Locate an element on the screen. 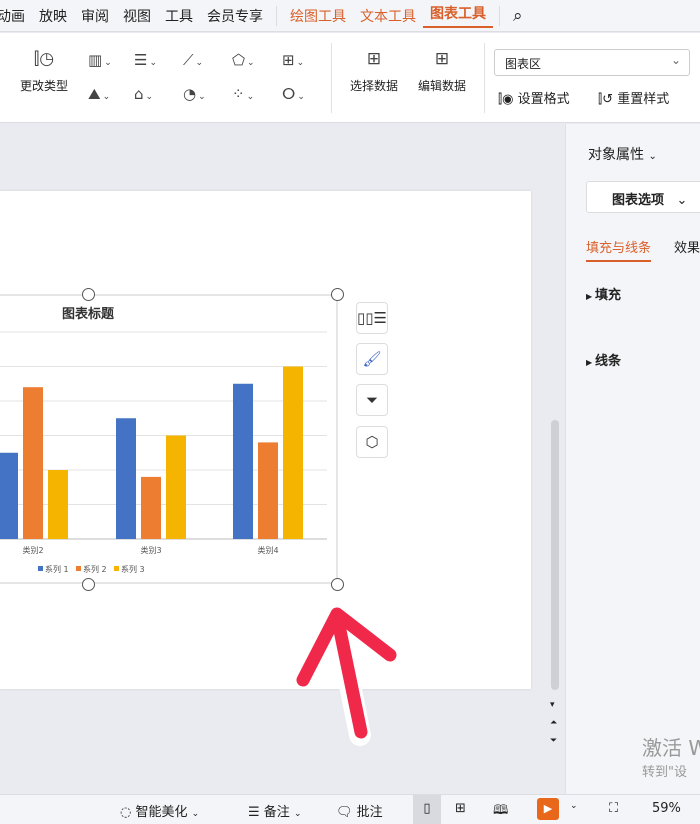 This screenshot has height=824, width=700. area-chart-icon: ⛰ ⌄ is located at coordinates (99, 94).